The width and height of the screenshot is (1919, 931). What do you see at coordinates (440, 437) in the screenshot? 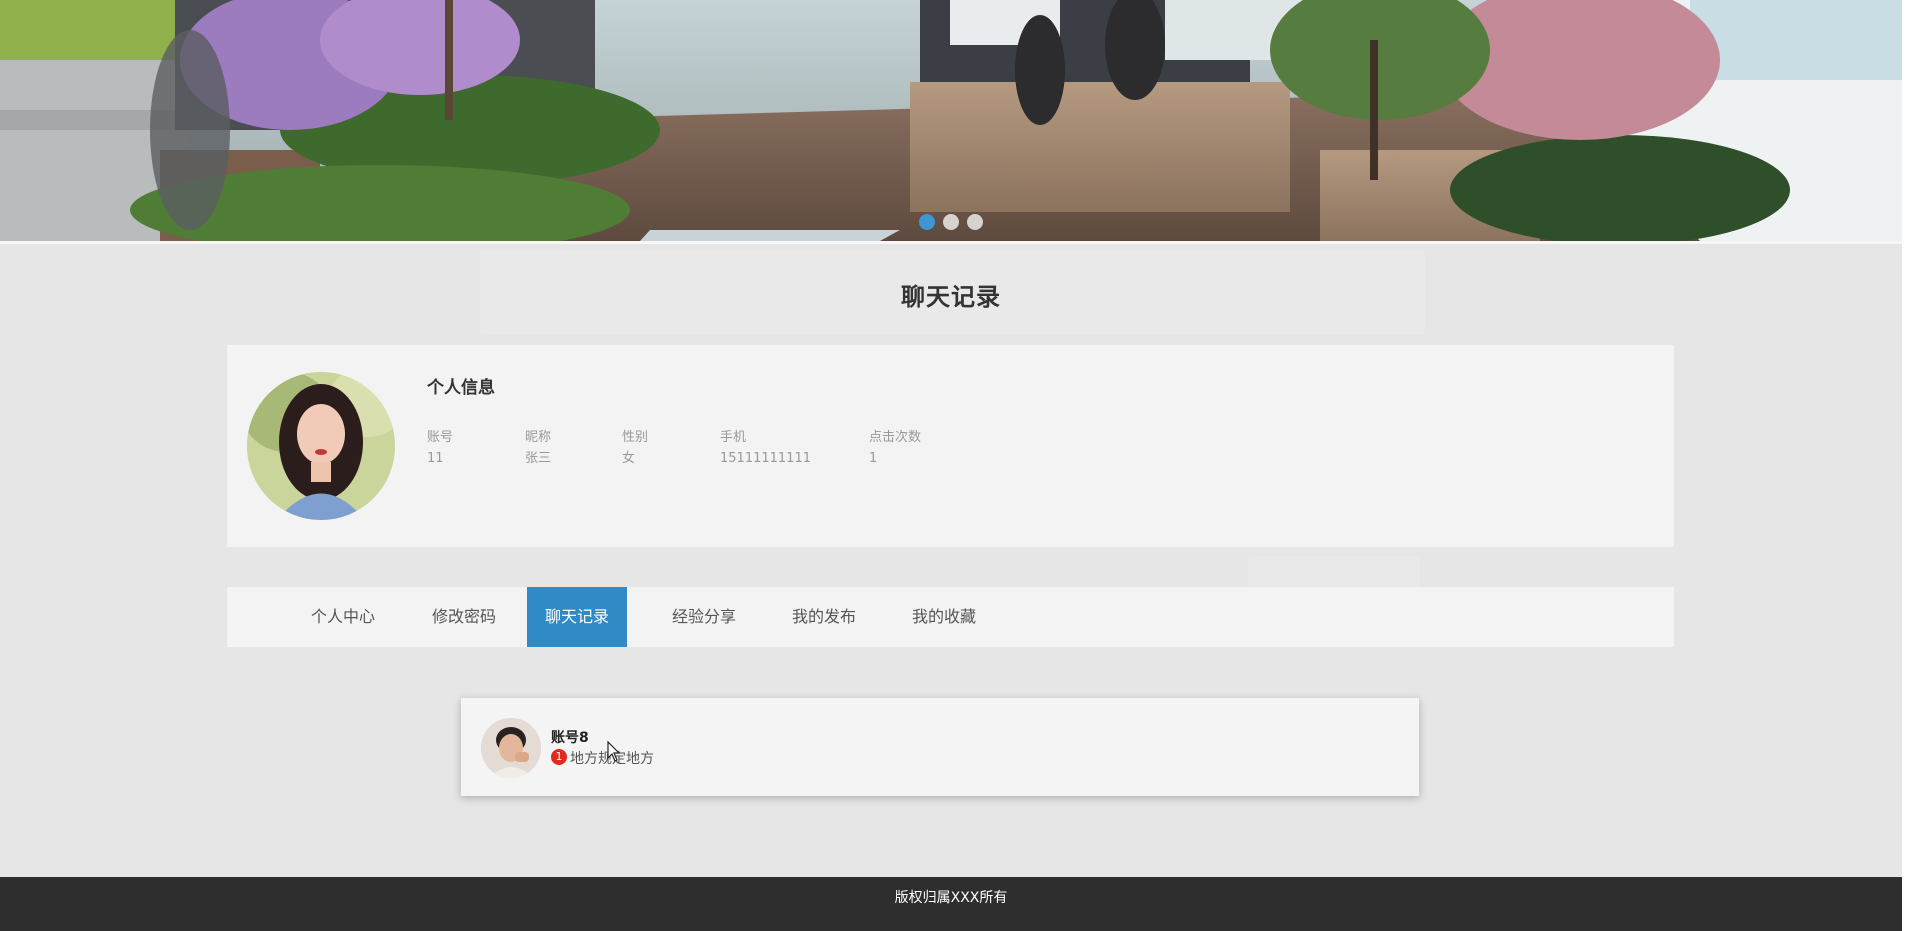
I see `info-account-label: 账号` at bounding box center [440, 437].